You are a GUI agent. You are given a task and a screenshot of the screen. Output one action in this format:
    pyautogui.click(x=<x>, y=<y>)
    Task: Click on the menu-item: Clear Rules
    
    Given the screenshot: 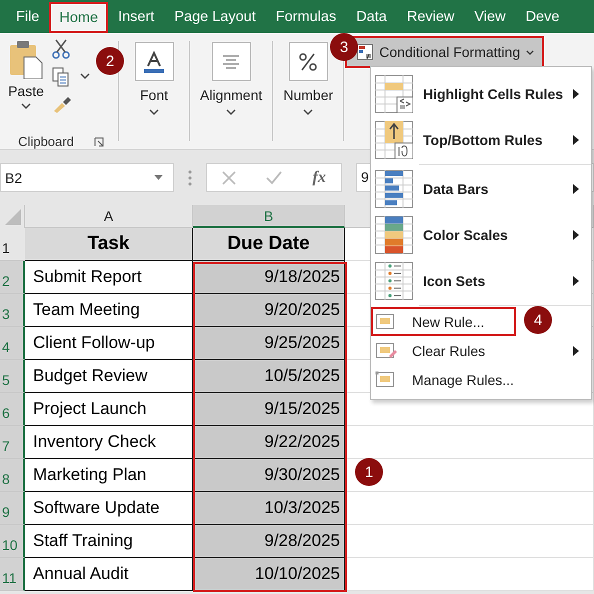 What is the action you would take?
    pyautogui.click(x=481, y=350)
    